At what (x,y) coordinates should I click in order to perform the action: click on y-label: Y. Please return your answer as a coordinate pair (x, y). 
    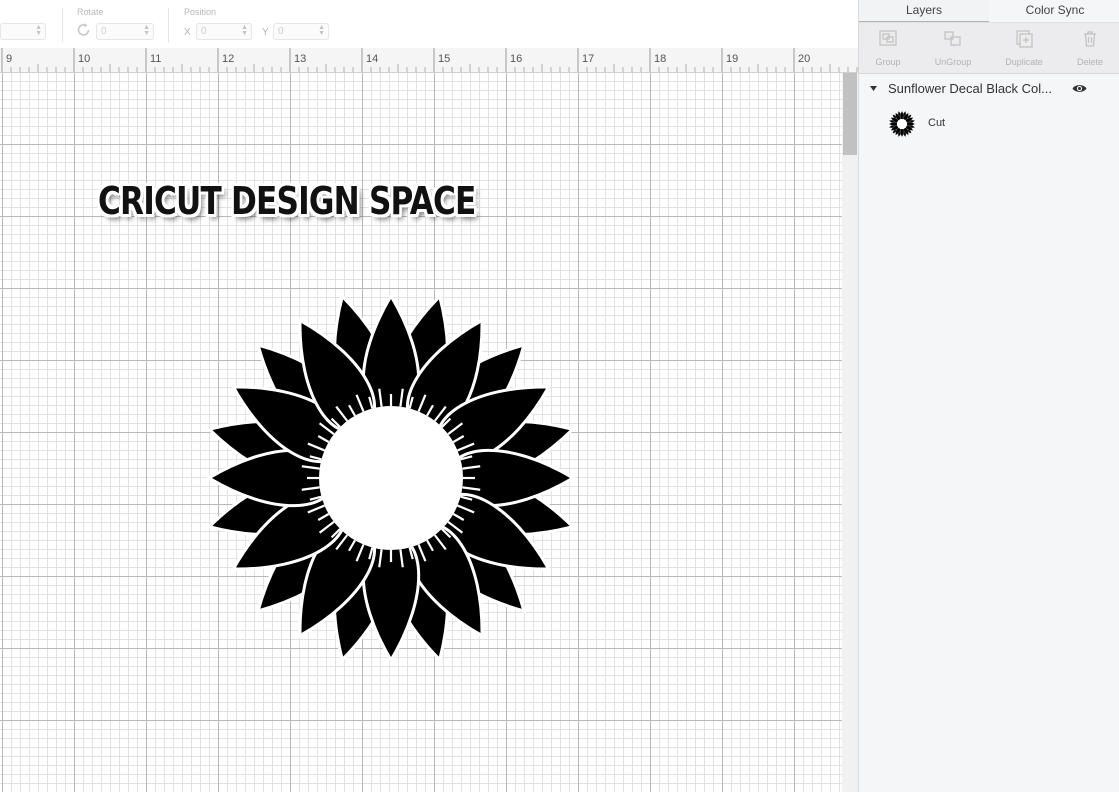
    Looking at the image, I should click on (265, 32).